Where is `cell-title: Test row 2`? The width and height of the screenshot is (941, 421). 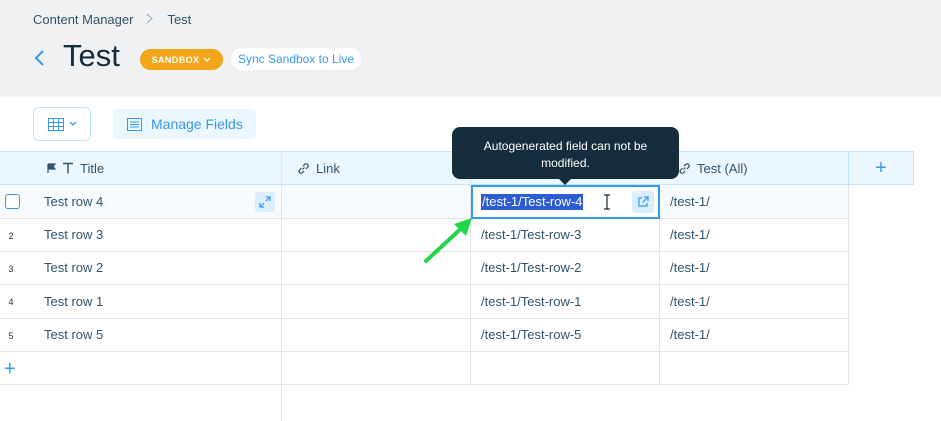
cell-title: Test row 2 is located at coordinates (73, 267).